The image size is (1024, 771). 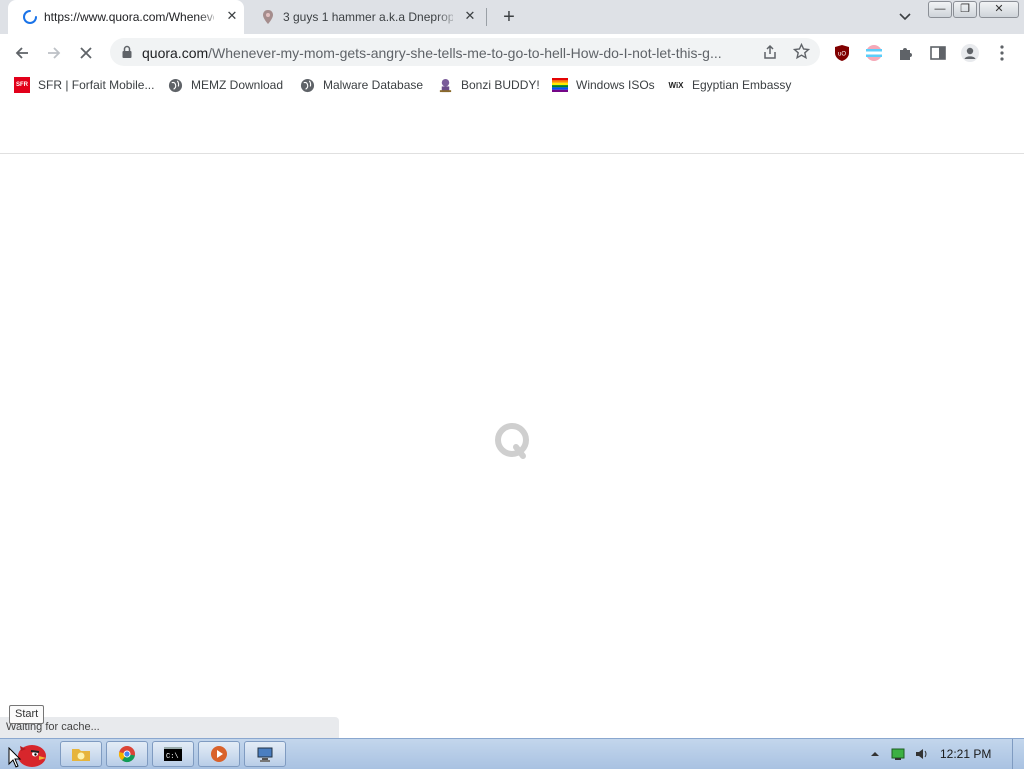 I want to click on extensions-button, so click(x=906, y=53).